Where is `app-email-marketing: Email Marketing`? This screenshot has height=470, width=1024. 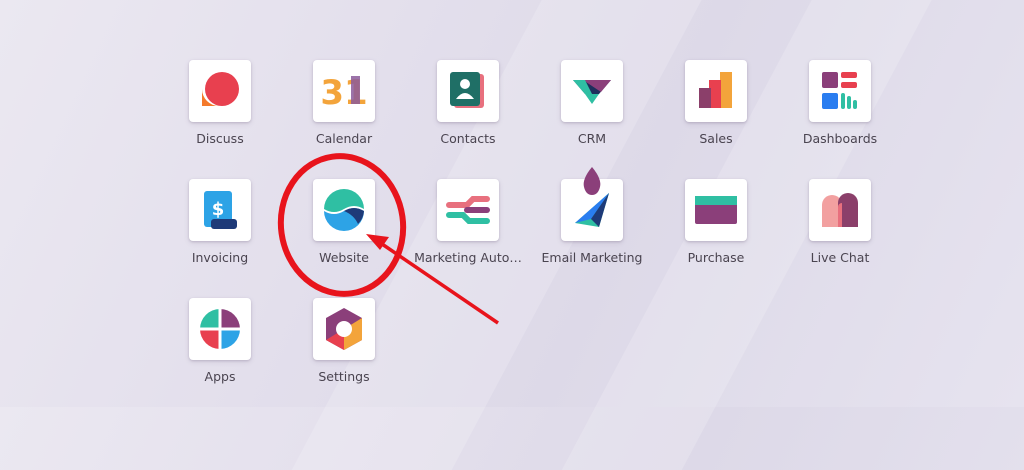 app-email-marketing: Email Marketing is located at coordinates (592, 216).